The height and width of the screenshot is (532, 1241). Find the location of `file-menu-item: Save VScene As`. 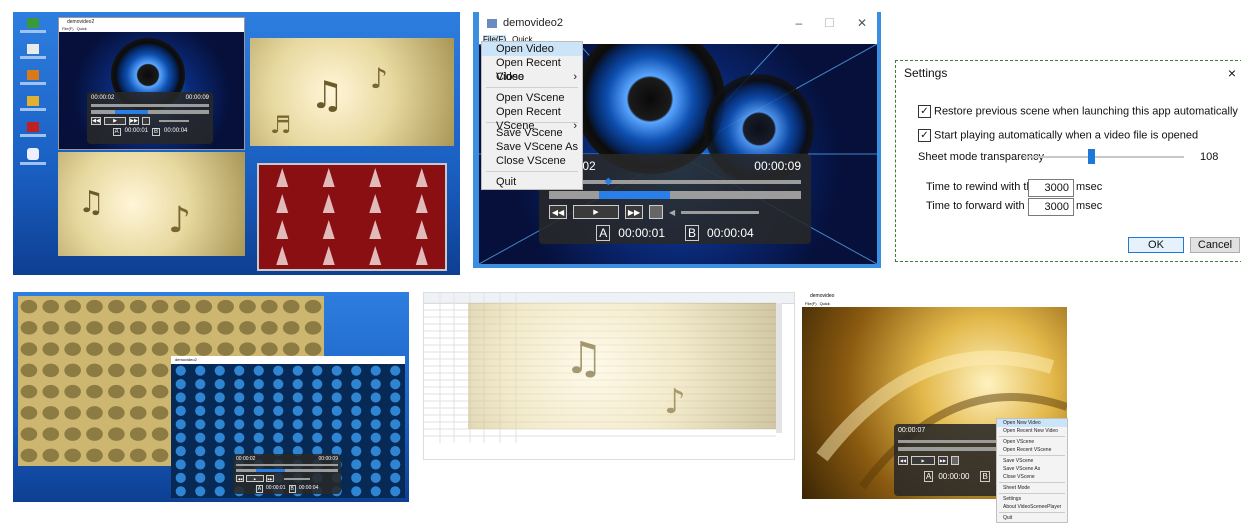

file-menu-item: Save VScene As is located at coordinates (532, 147).